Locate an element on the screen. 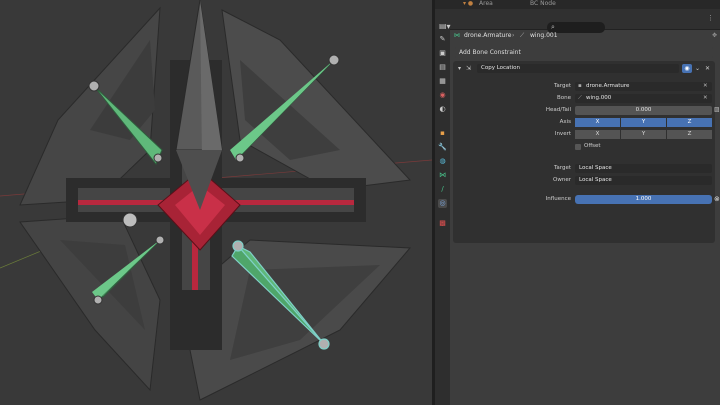  armature-icon: ⋈ is located at coordinates (457, 35).